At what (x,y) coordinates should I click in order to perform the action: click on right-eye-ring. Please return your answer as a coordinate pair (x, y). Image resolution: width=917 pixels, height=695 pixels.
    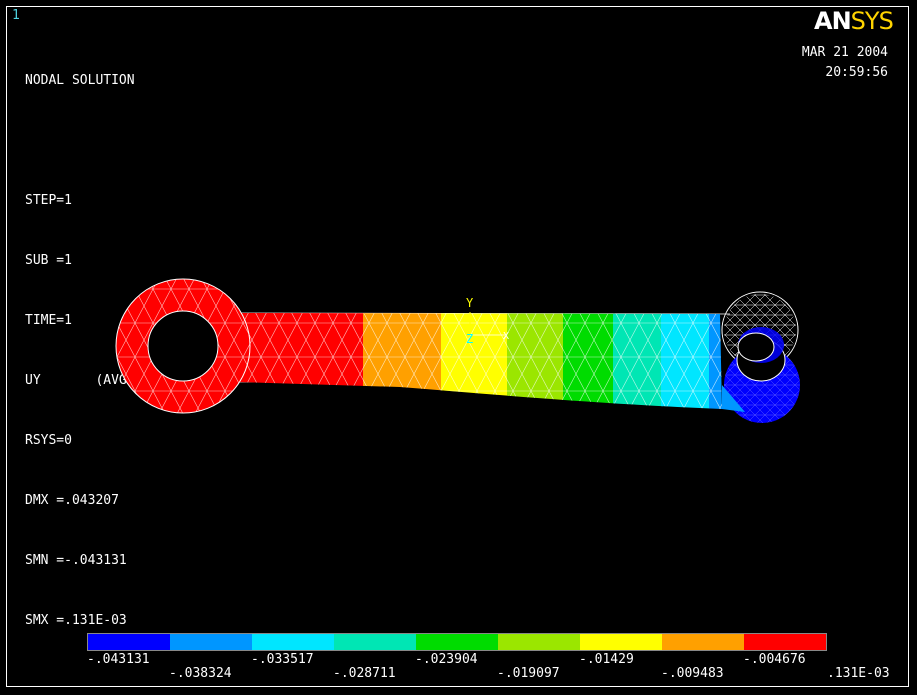
    Looking at the image, I should click on (760, 357).